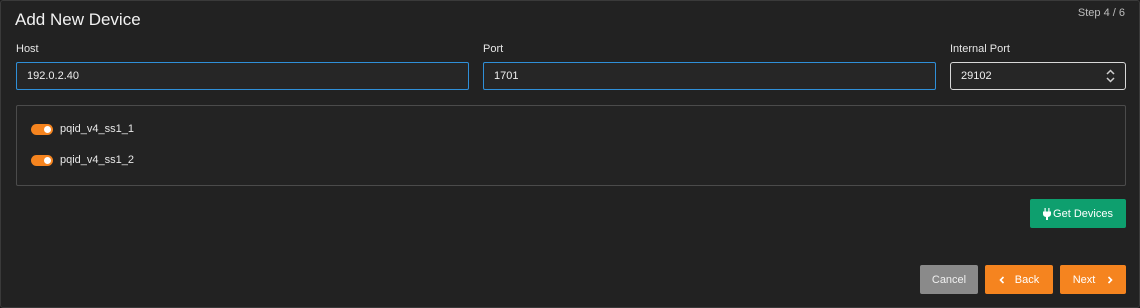 This screenshot has height=308, width=1140. Describe the element at coordinates (709, 76) in the screenshot. I see `port-input: 1701` at that location.